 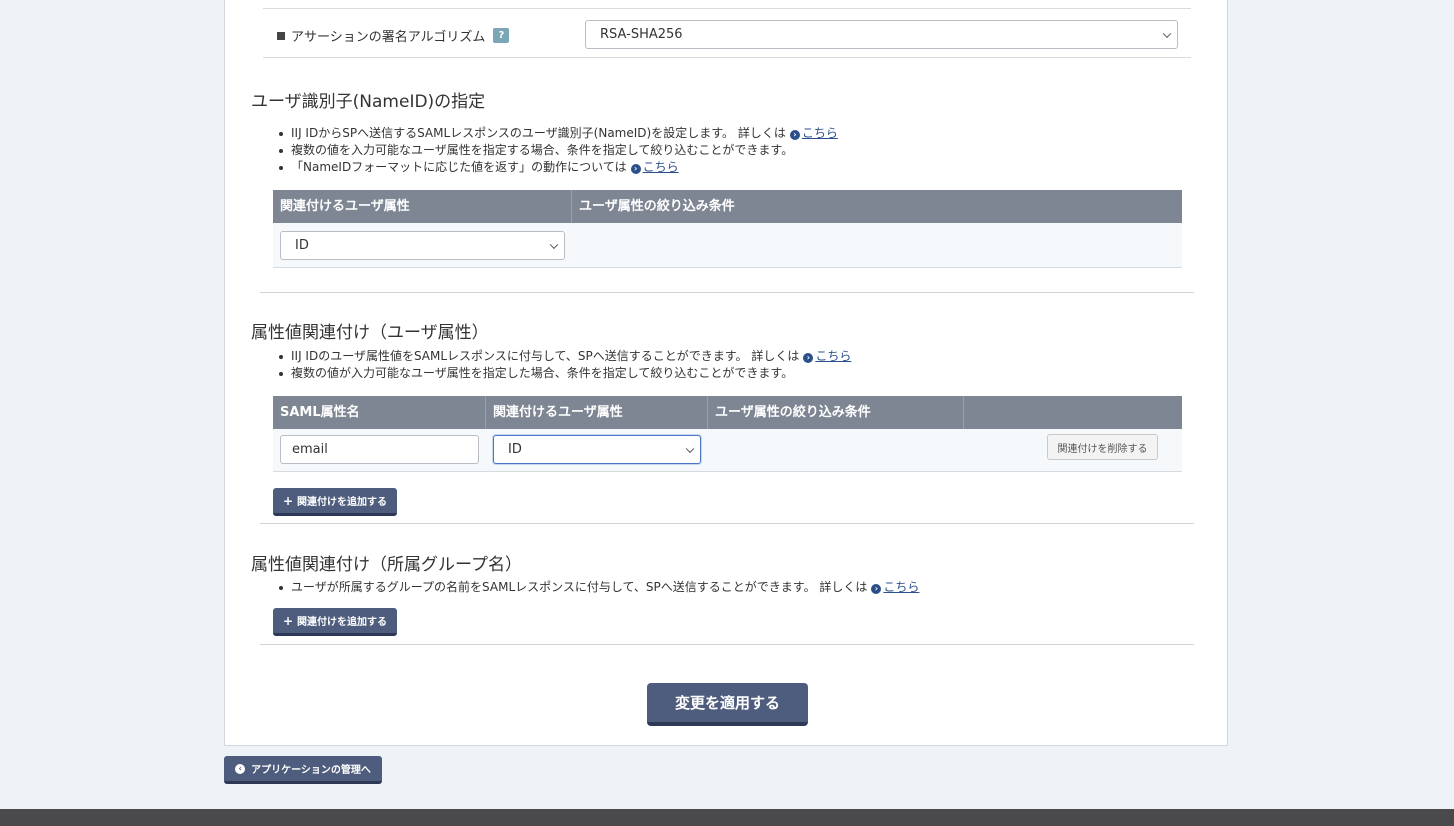 I want to click on signature-algorithm-label-wrap: アサーションの署名アルゴリズム ?, so click(x=393, y=35).